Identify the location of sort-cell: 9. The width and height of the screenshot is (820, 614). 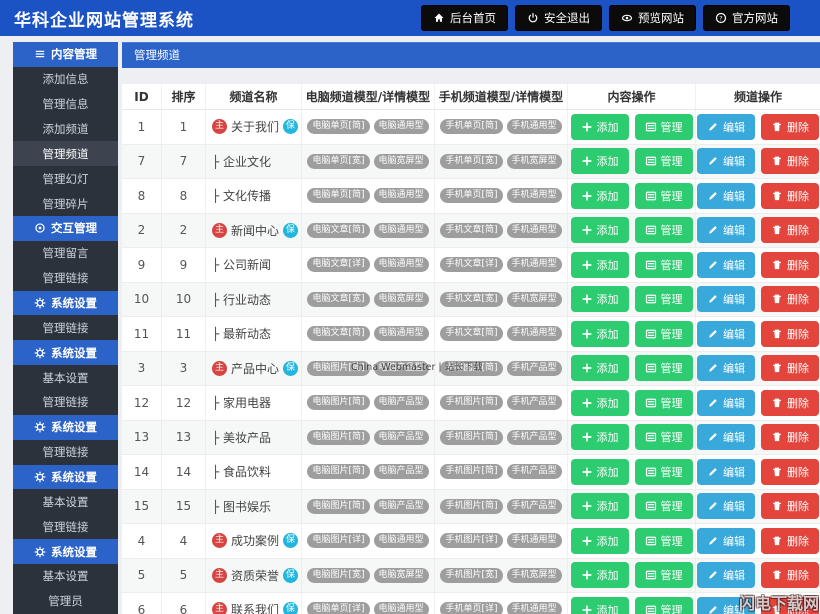
(184, 265).